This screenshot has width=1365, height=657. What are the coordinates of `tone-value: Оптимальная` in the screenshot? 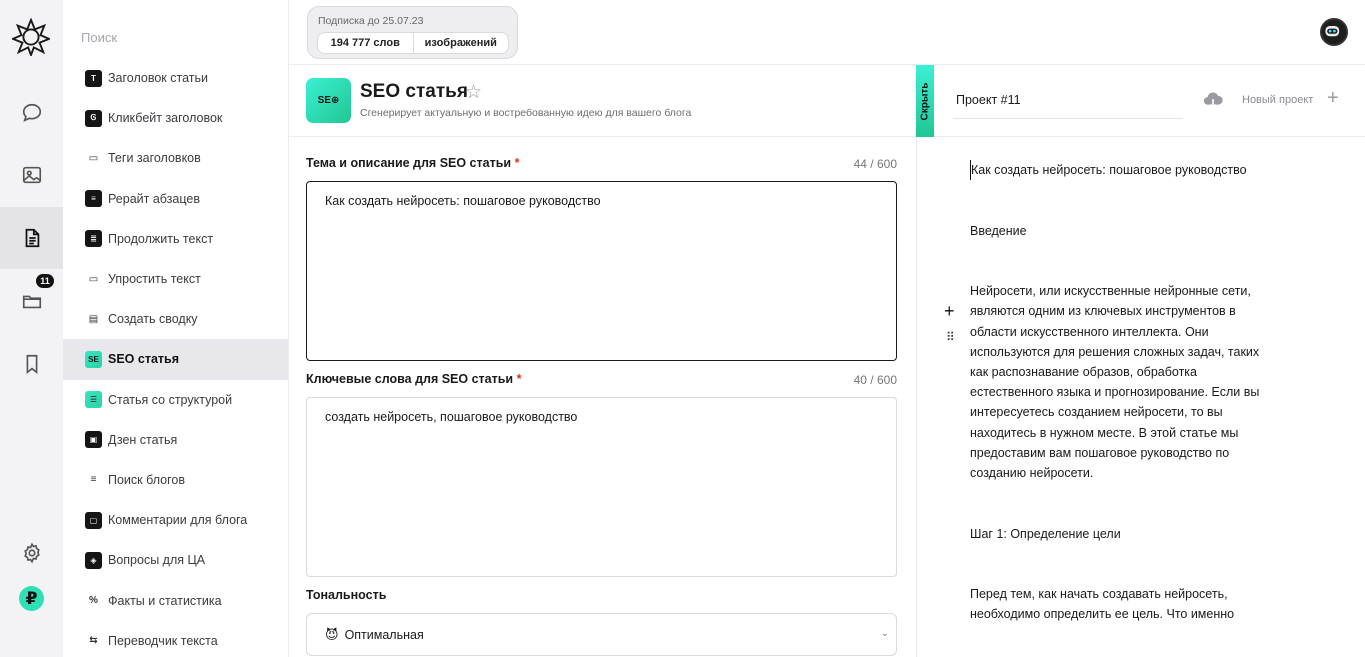 It's located at (384, 634).